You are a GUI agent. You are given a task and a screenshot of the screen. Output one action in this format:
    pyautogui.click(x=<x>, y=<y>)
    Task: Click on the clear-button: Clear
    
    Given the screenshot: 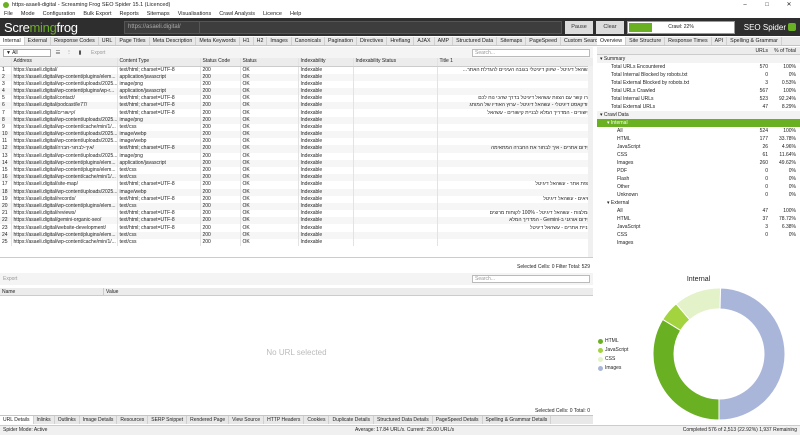 What is the action you would take?
    pyautogui.click(x=610, y=27)
    